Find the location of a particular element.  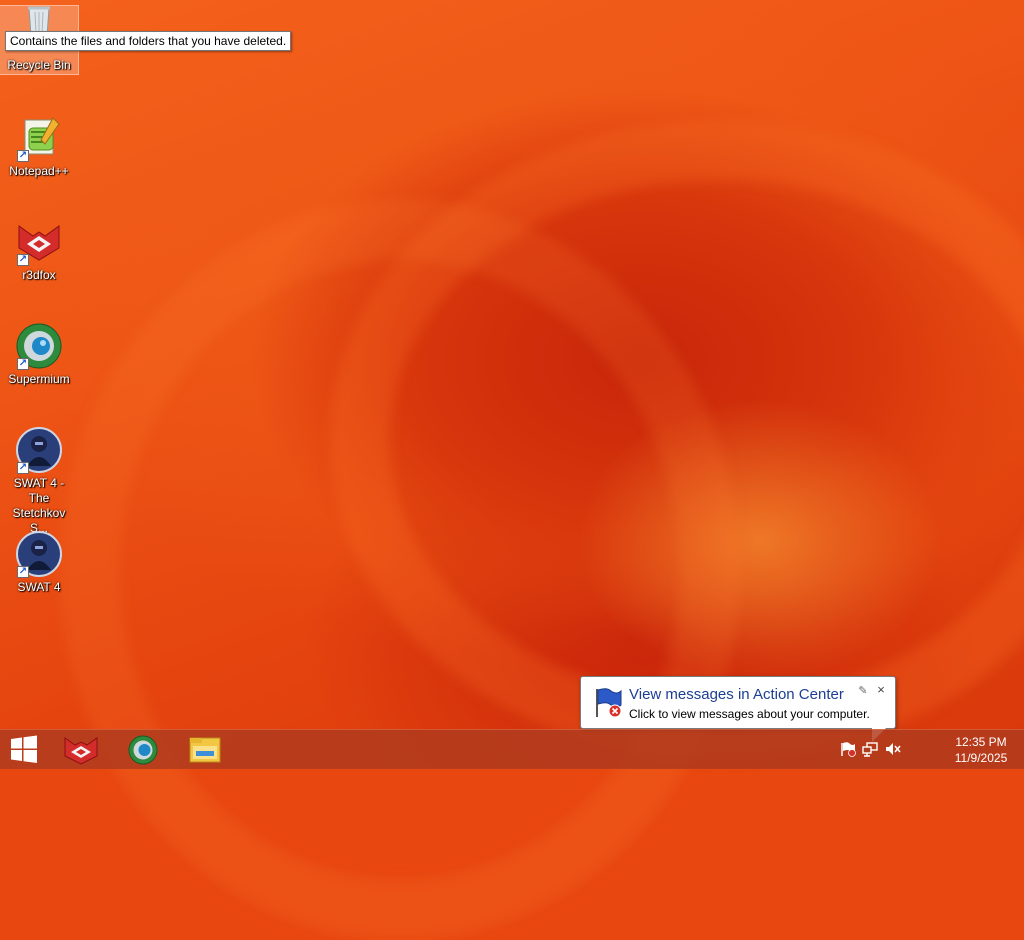

windows-logo-icon is located at coordinates (24, 749).